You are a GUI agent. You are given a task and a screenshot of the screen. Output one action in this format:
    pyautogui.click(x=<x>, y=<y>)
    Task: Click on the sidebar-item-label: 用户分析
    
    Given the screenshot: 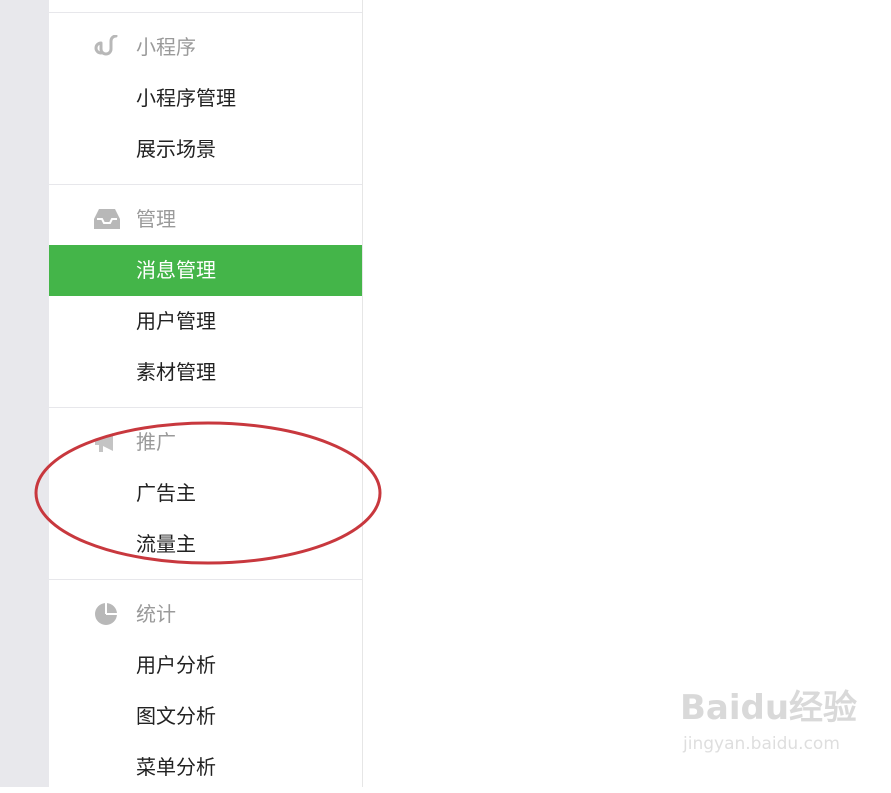 What is the action you would take?
    pyautogui.click(x=176, y=665)
    